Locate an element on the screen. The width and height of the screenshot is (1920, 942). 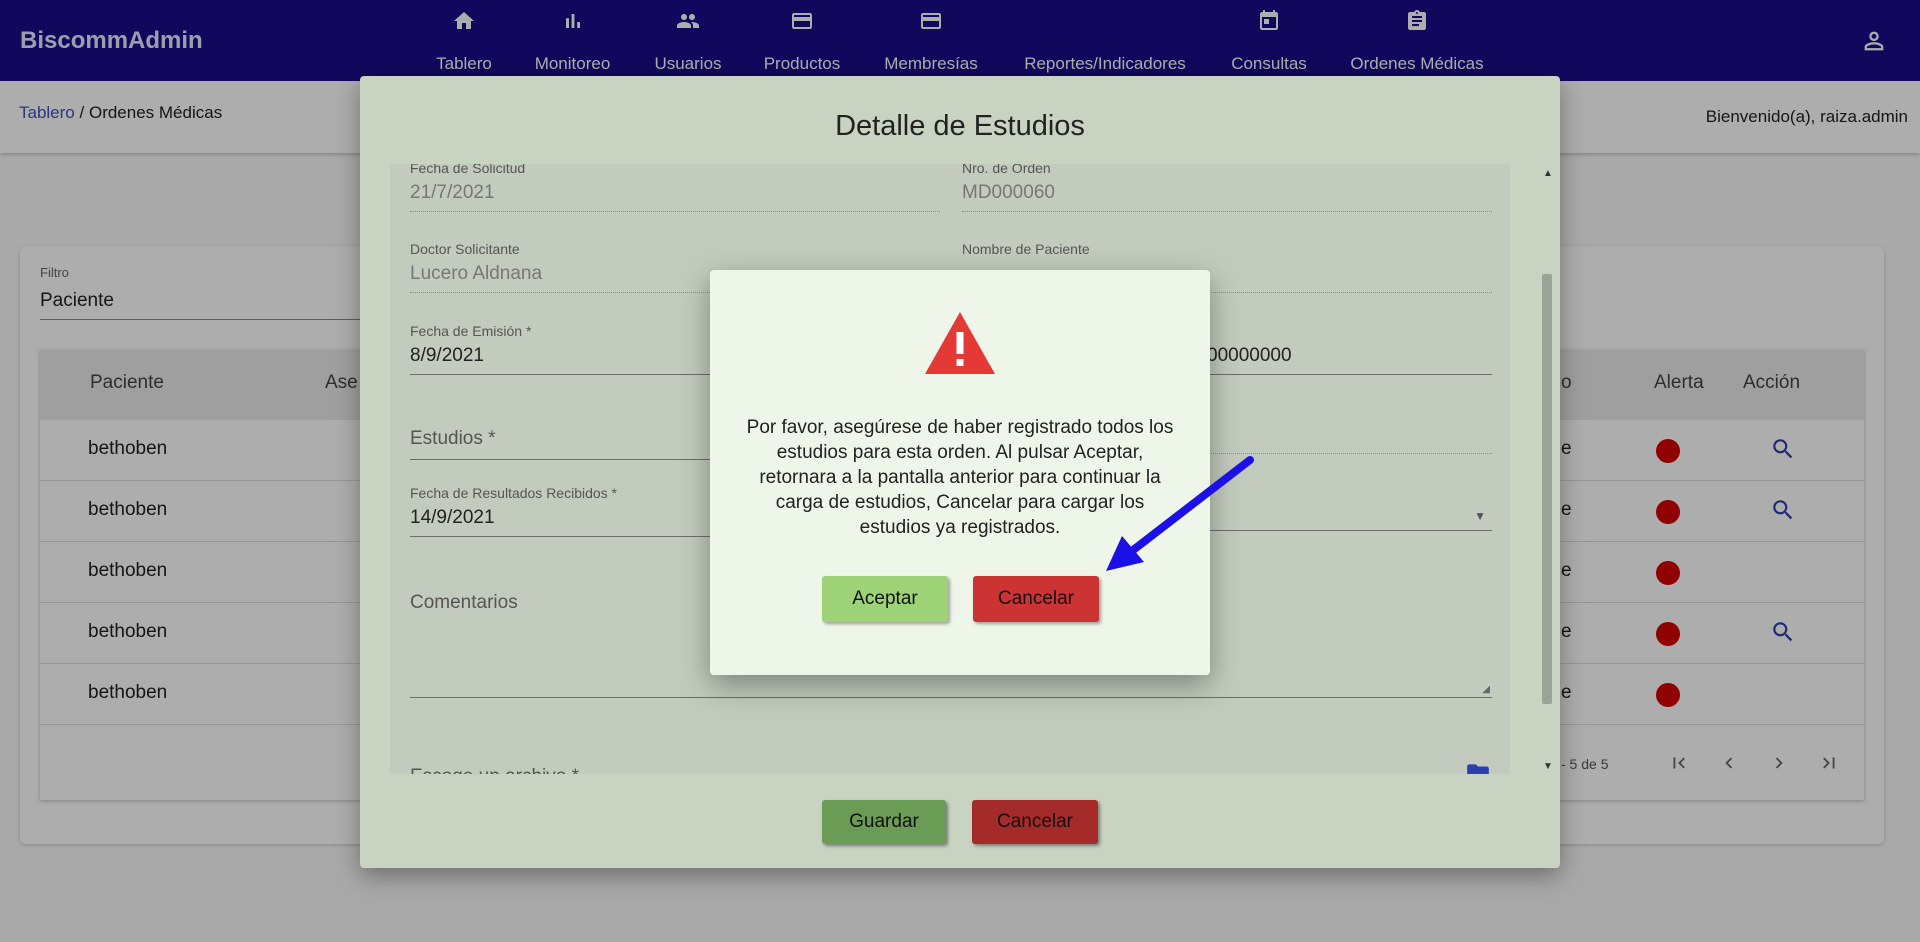
field-label: Doctor Solicitante is located at coordinates (465, 249).